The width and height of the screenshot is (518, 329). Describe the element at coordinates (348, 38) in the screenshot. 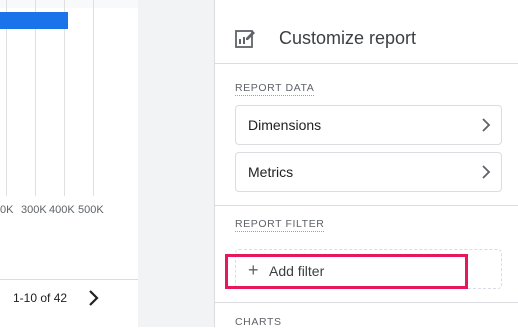

I see `panel-title: Customize report` at that location.